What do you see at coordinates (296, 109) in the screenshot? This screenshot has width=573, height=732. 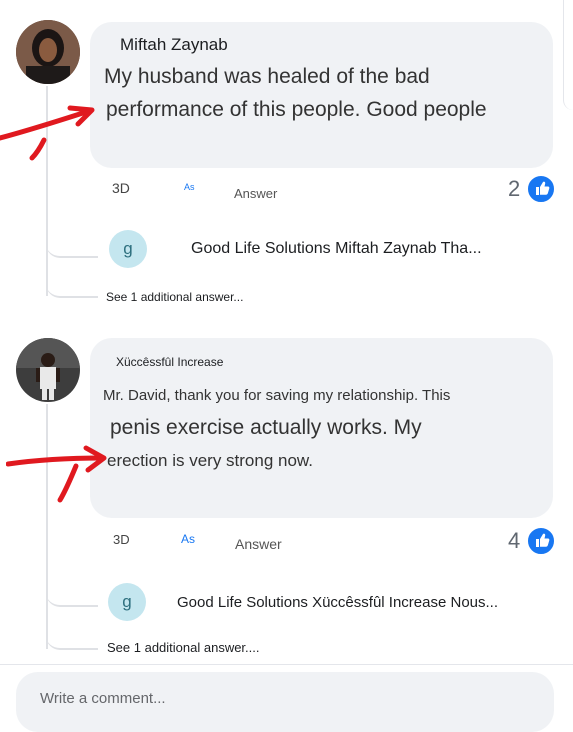 I see `comment-text-line: performance of this people. Good people` at bounding box center [296, 109].